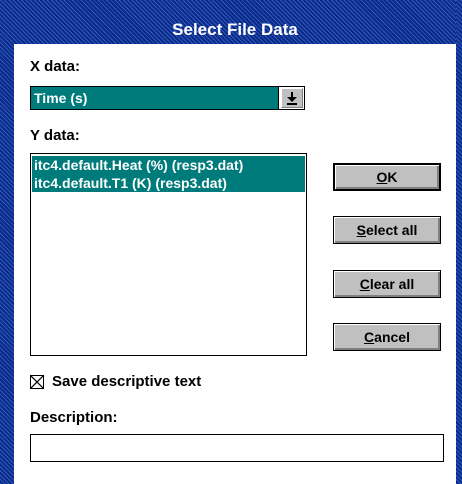 This screenshot has width=462, height=484. What do you see at coordinates (168, 165) in the screenshot?
I see `list-item: itc4.default.Heat (%) (resp3.dat)` at bounding box center [168, 165].